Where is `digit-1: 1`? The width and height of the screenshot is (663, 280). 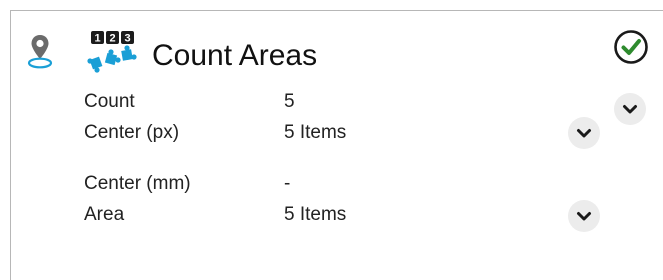 digit-1: 1 is located at coordinates (97, 39).